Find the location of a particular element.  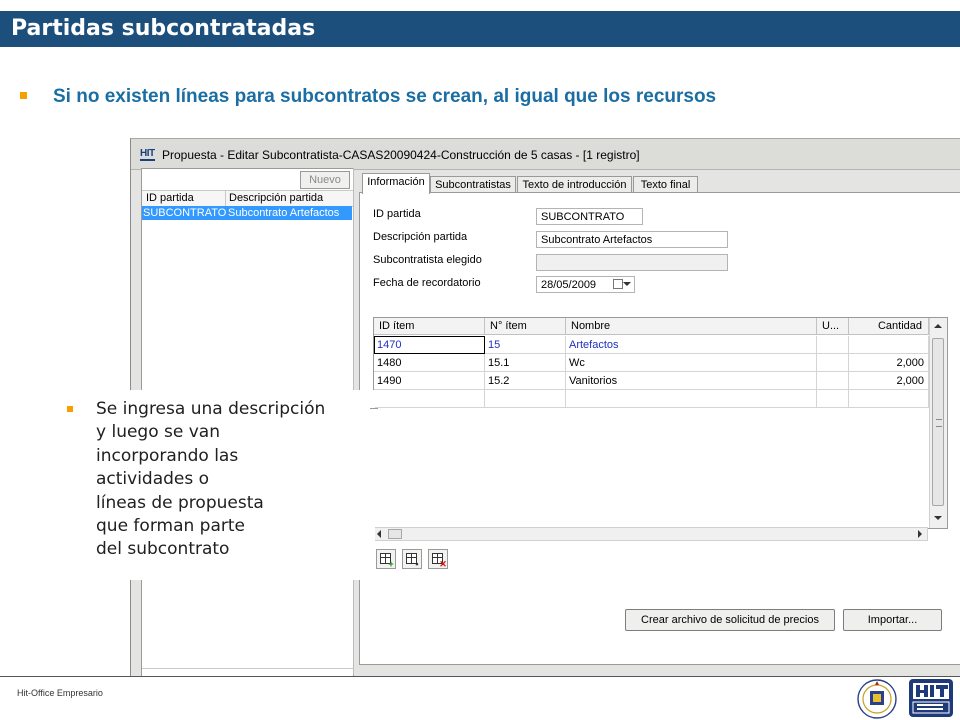

horizontal-scrollbar is located at coordinates (650, 534).